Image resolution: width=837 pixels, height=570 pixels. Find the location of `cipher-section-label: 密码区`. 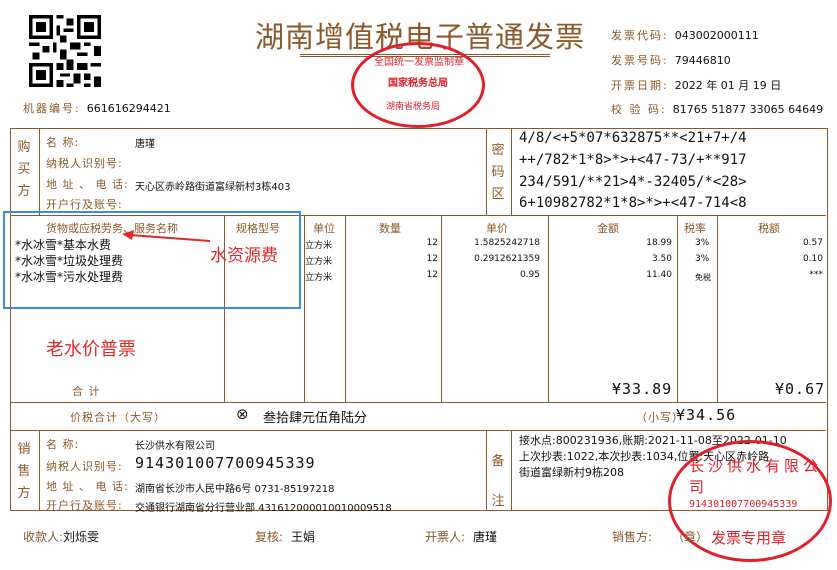

cipher-section-label: 密码区 is located at coordinates (498, 172).